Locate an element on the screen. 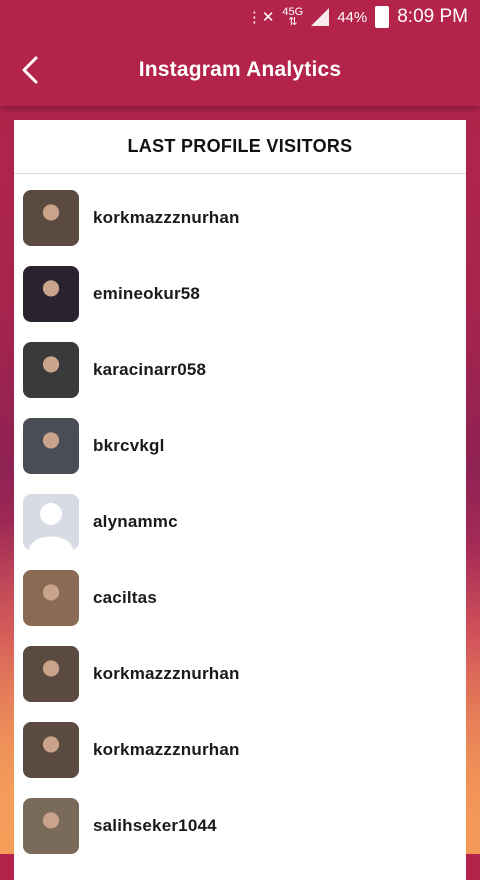 This screenshot has width=480, height=880. mute-icon: ⋮✕ is located at coordinates (260, 17).